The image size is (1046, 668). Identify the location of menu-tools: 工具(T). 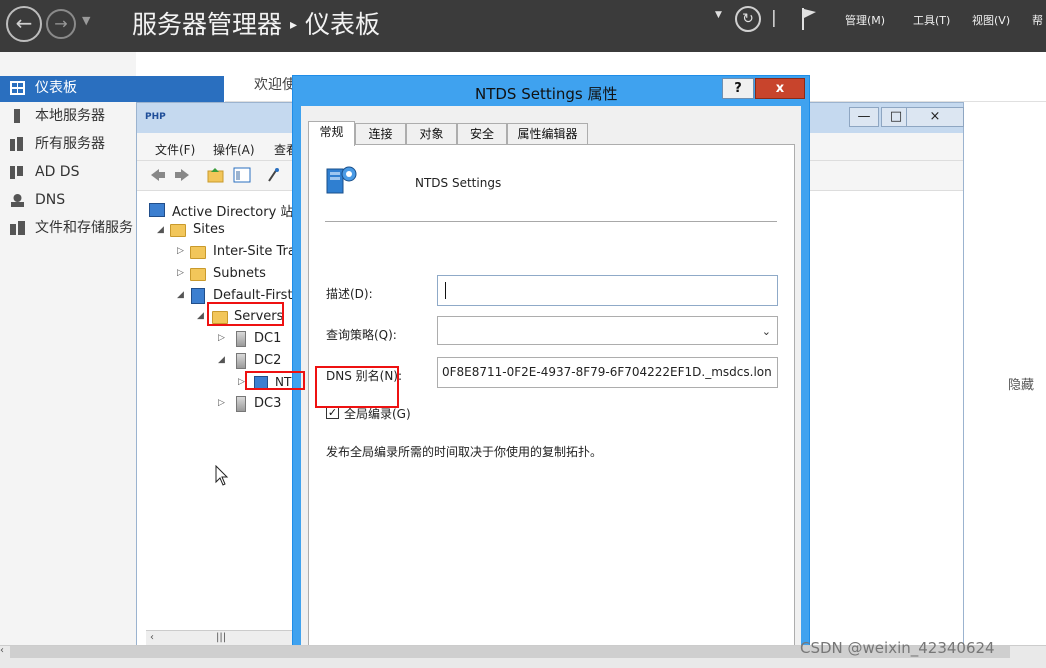
(931, 20).